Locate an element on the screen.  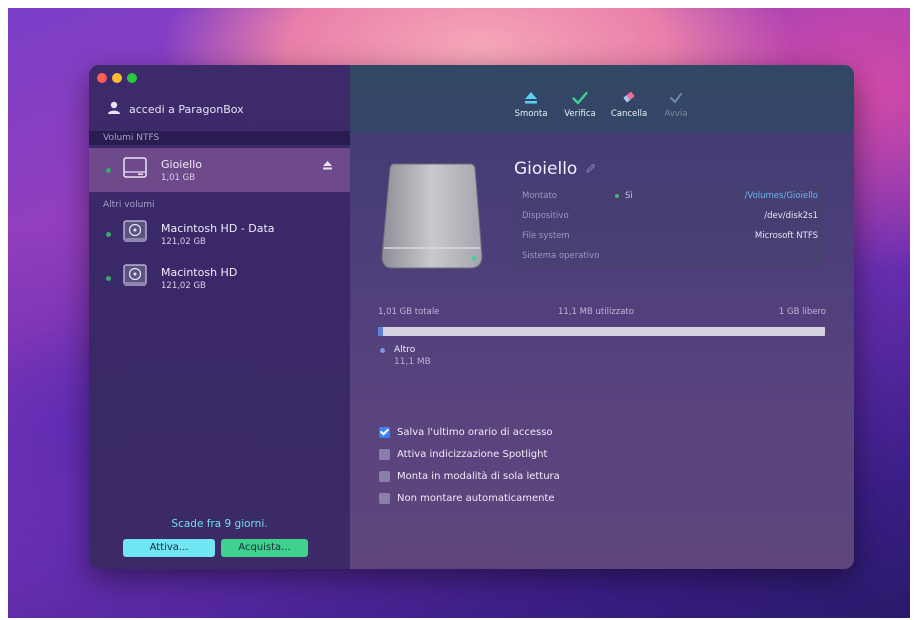
info-key: Dispositivo is located at coordinates (545, 216).